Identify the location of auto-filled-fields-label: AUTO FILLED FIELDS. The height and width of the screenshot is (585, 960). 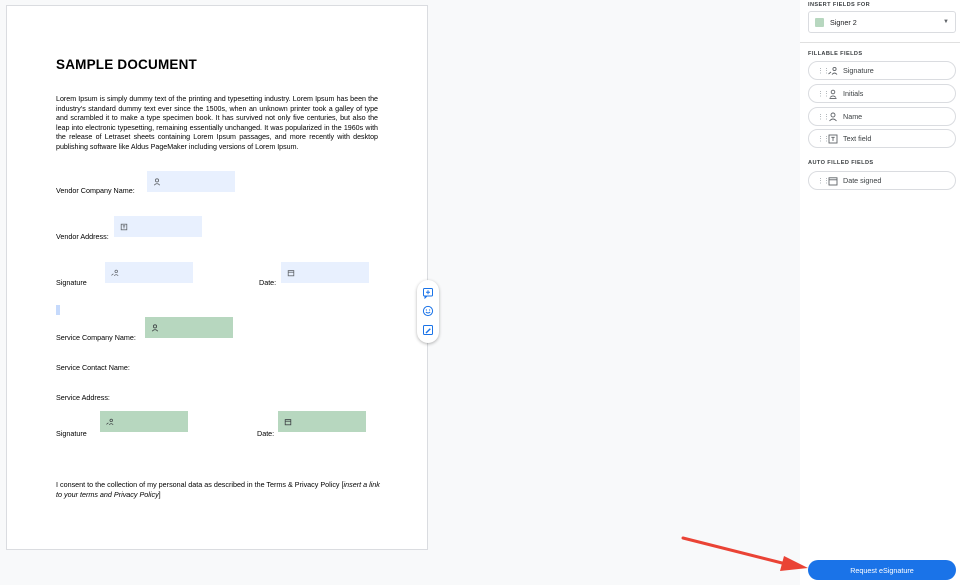
(841, 163).